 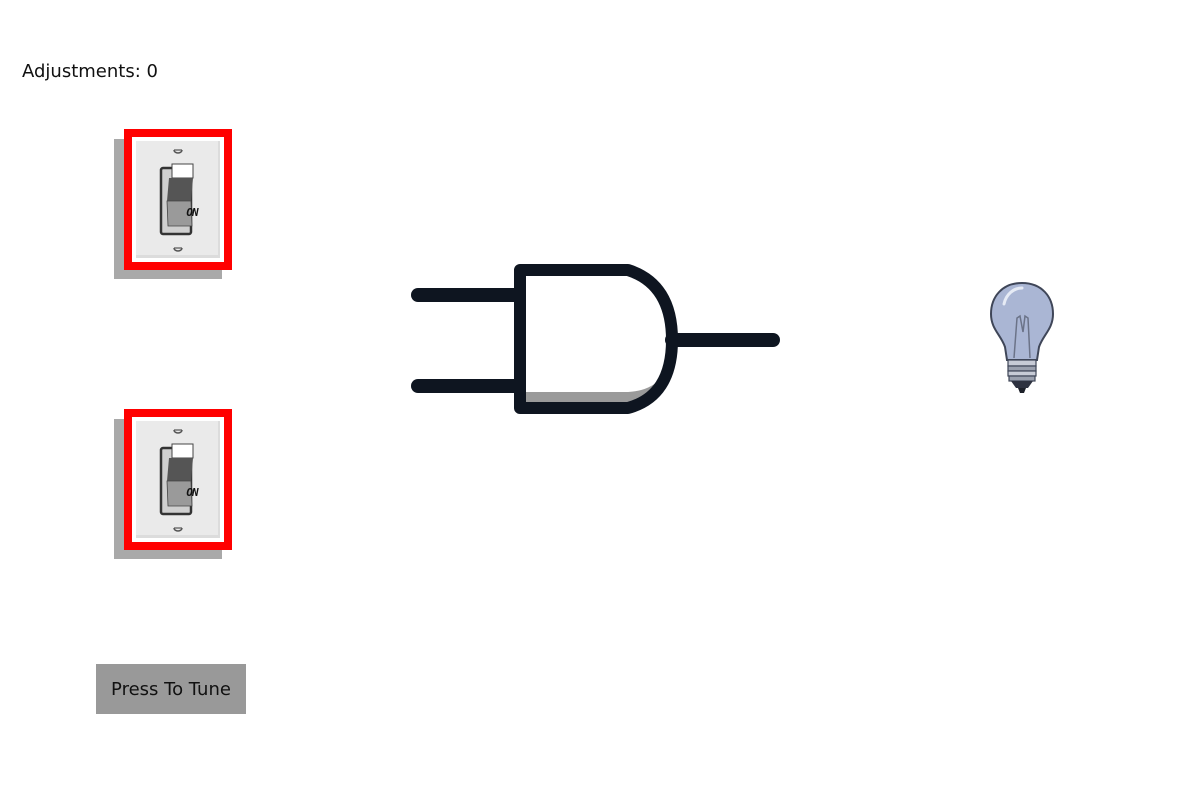 I want to click on adjustments-counter: Adjustments: 0, so click(x=90, y=71).